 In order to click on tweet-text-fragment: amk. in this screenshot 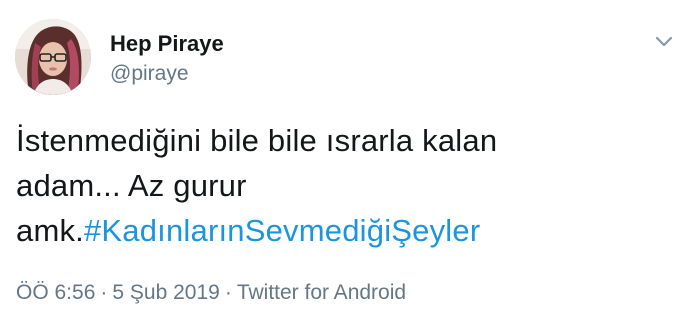, I will do `click(50, 230)`.